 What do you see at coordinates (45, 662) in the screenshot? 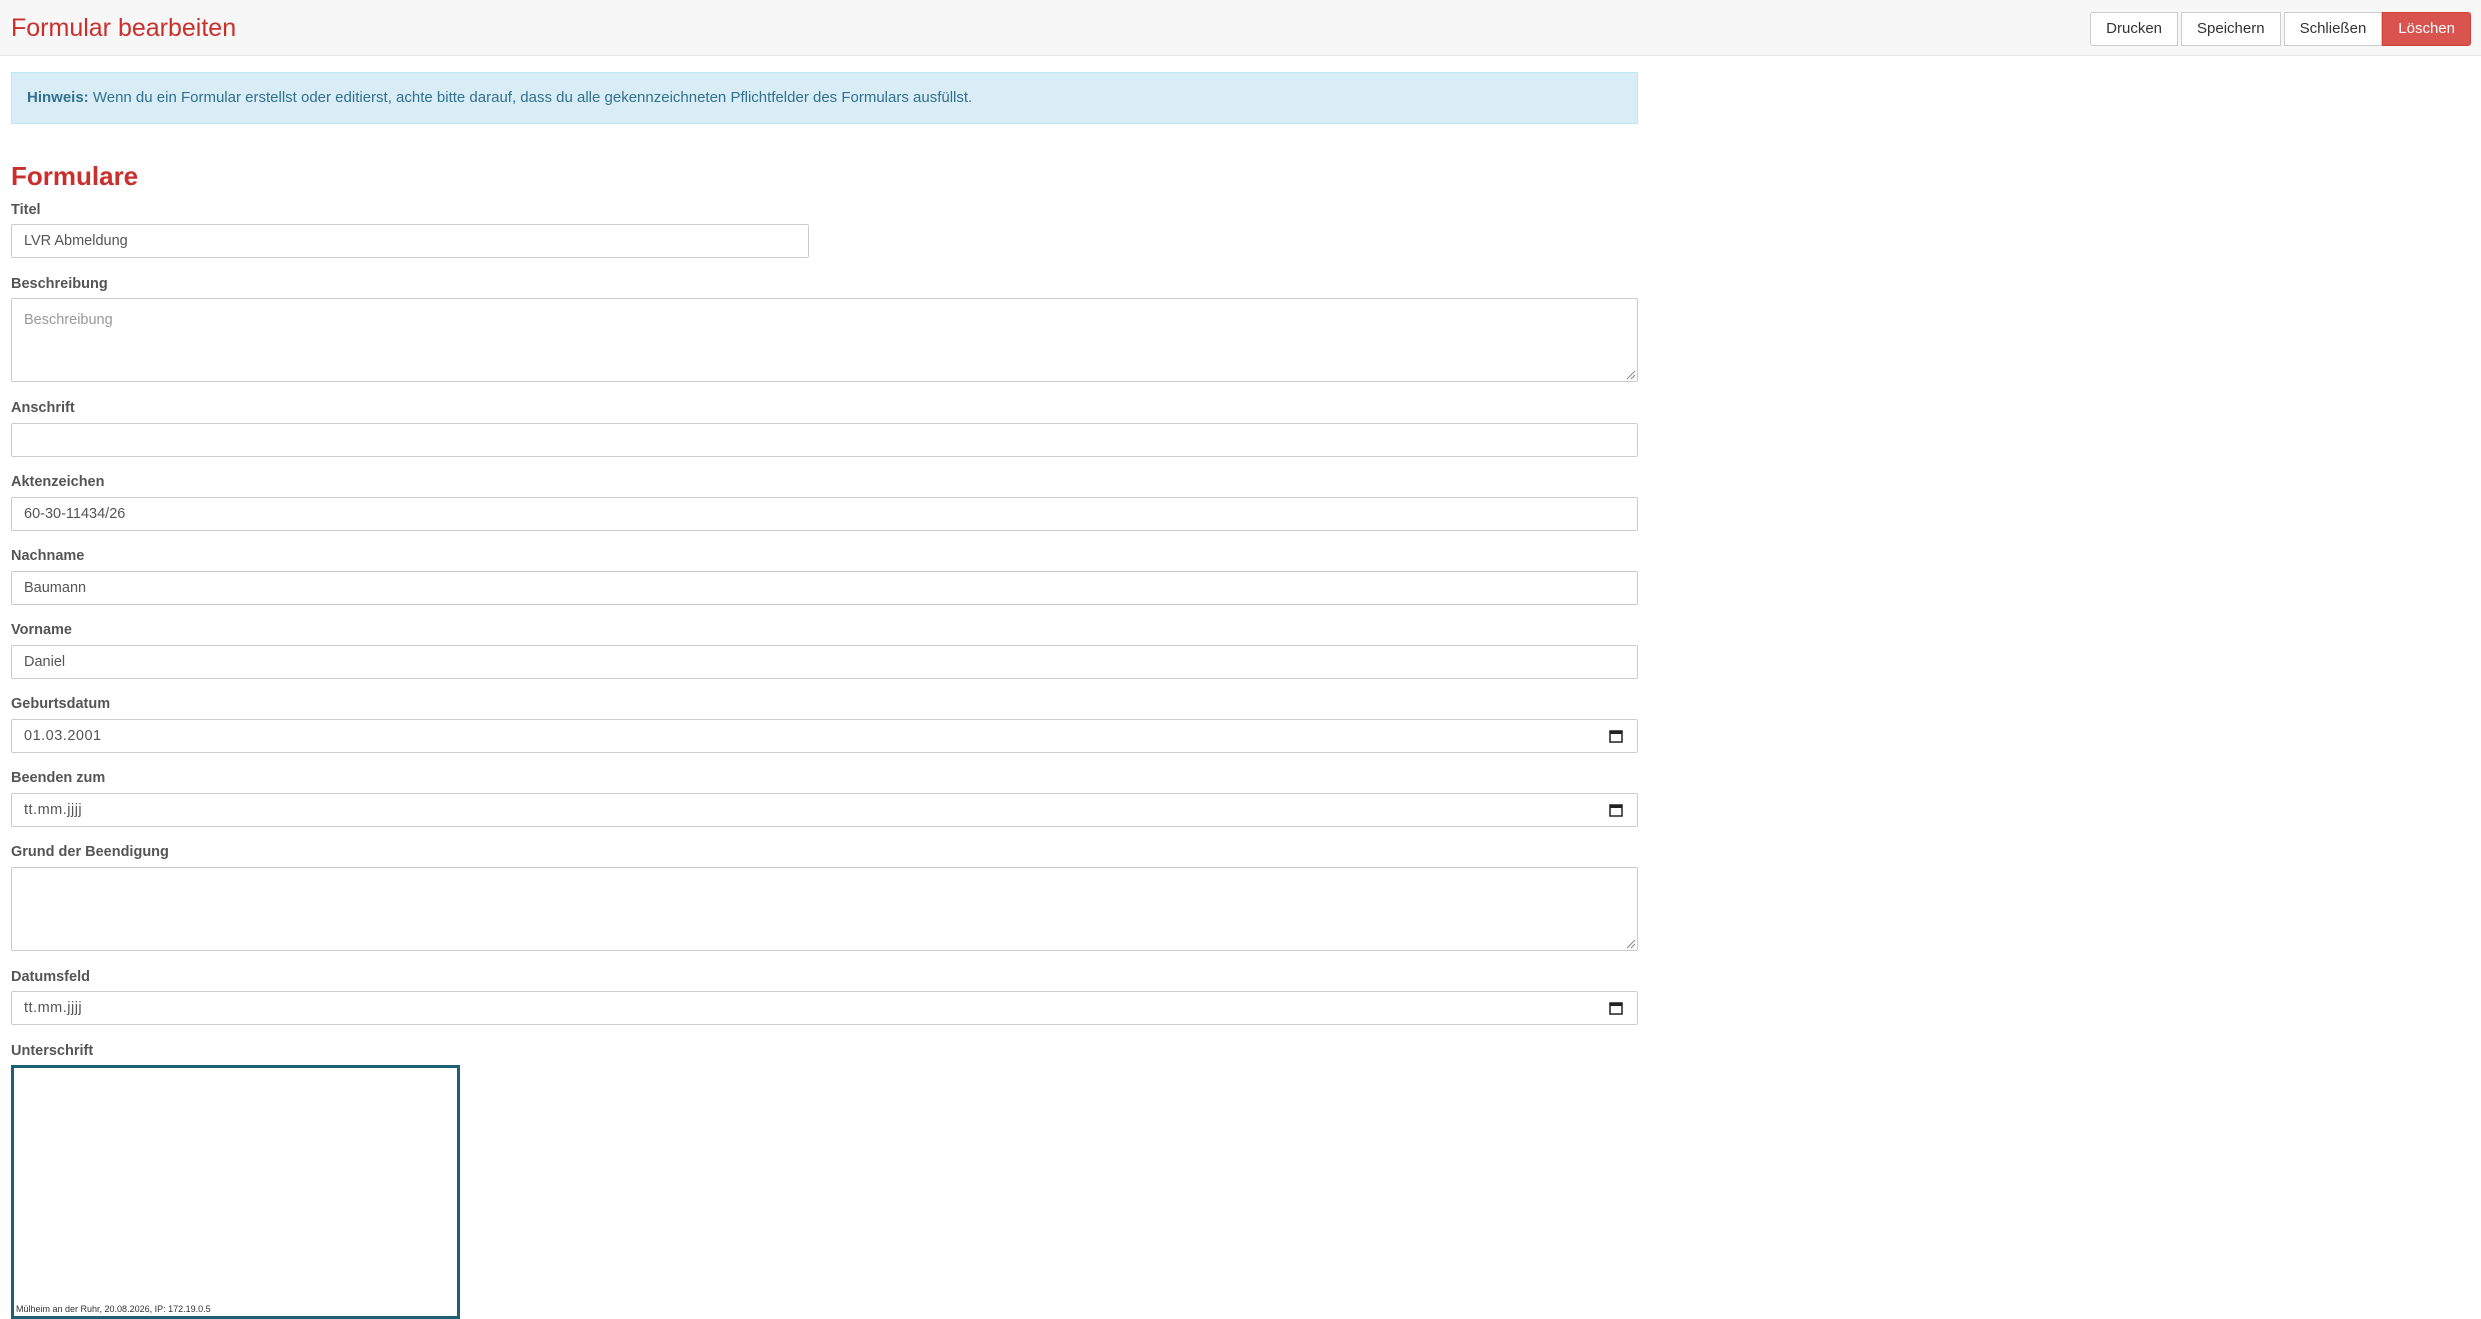
I see `first-name-value: Daniel` at bounding box center [45, 662].